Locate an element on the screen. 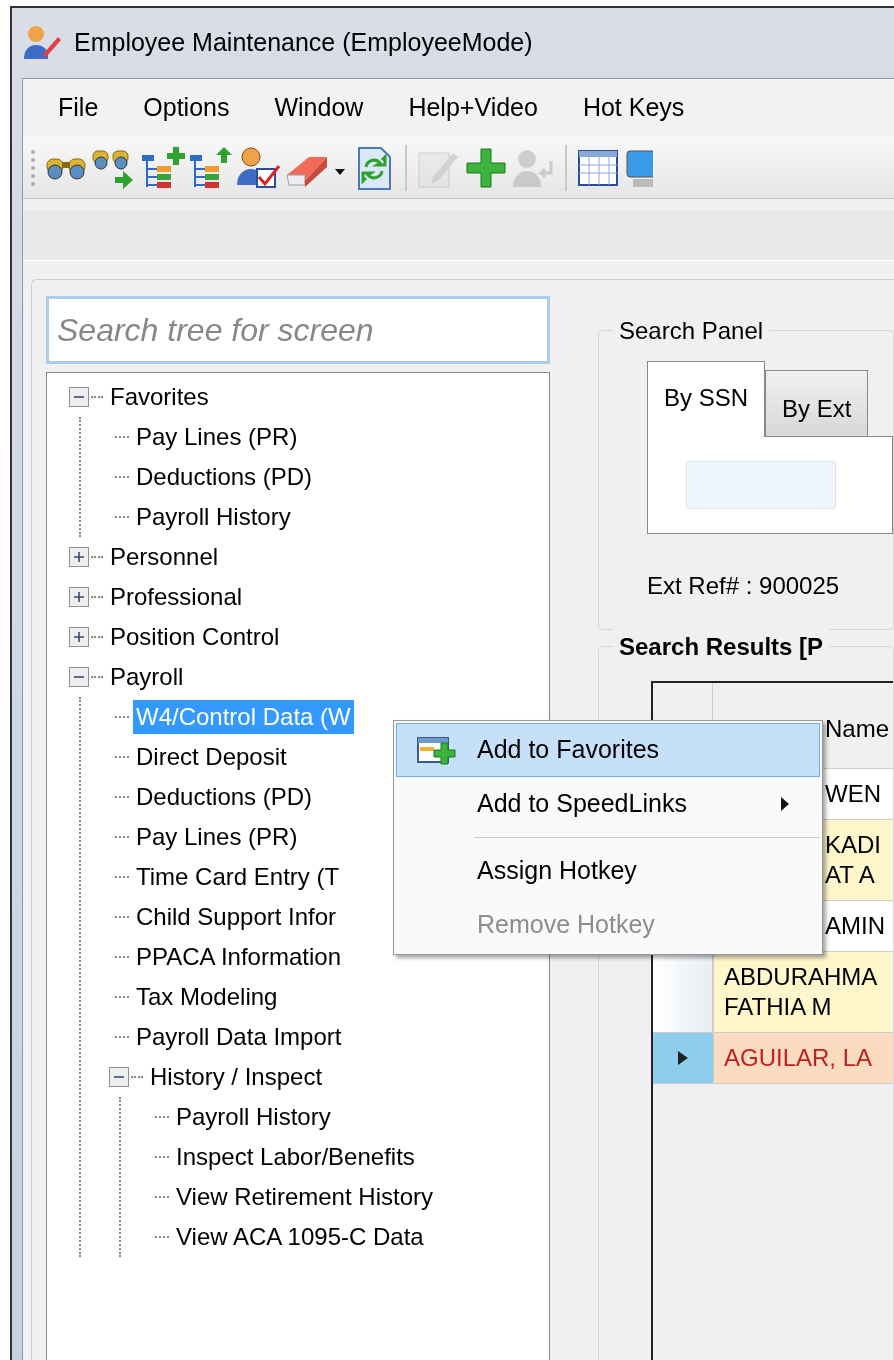  ssn-field is located at coordinates (761, 485).